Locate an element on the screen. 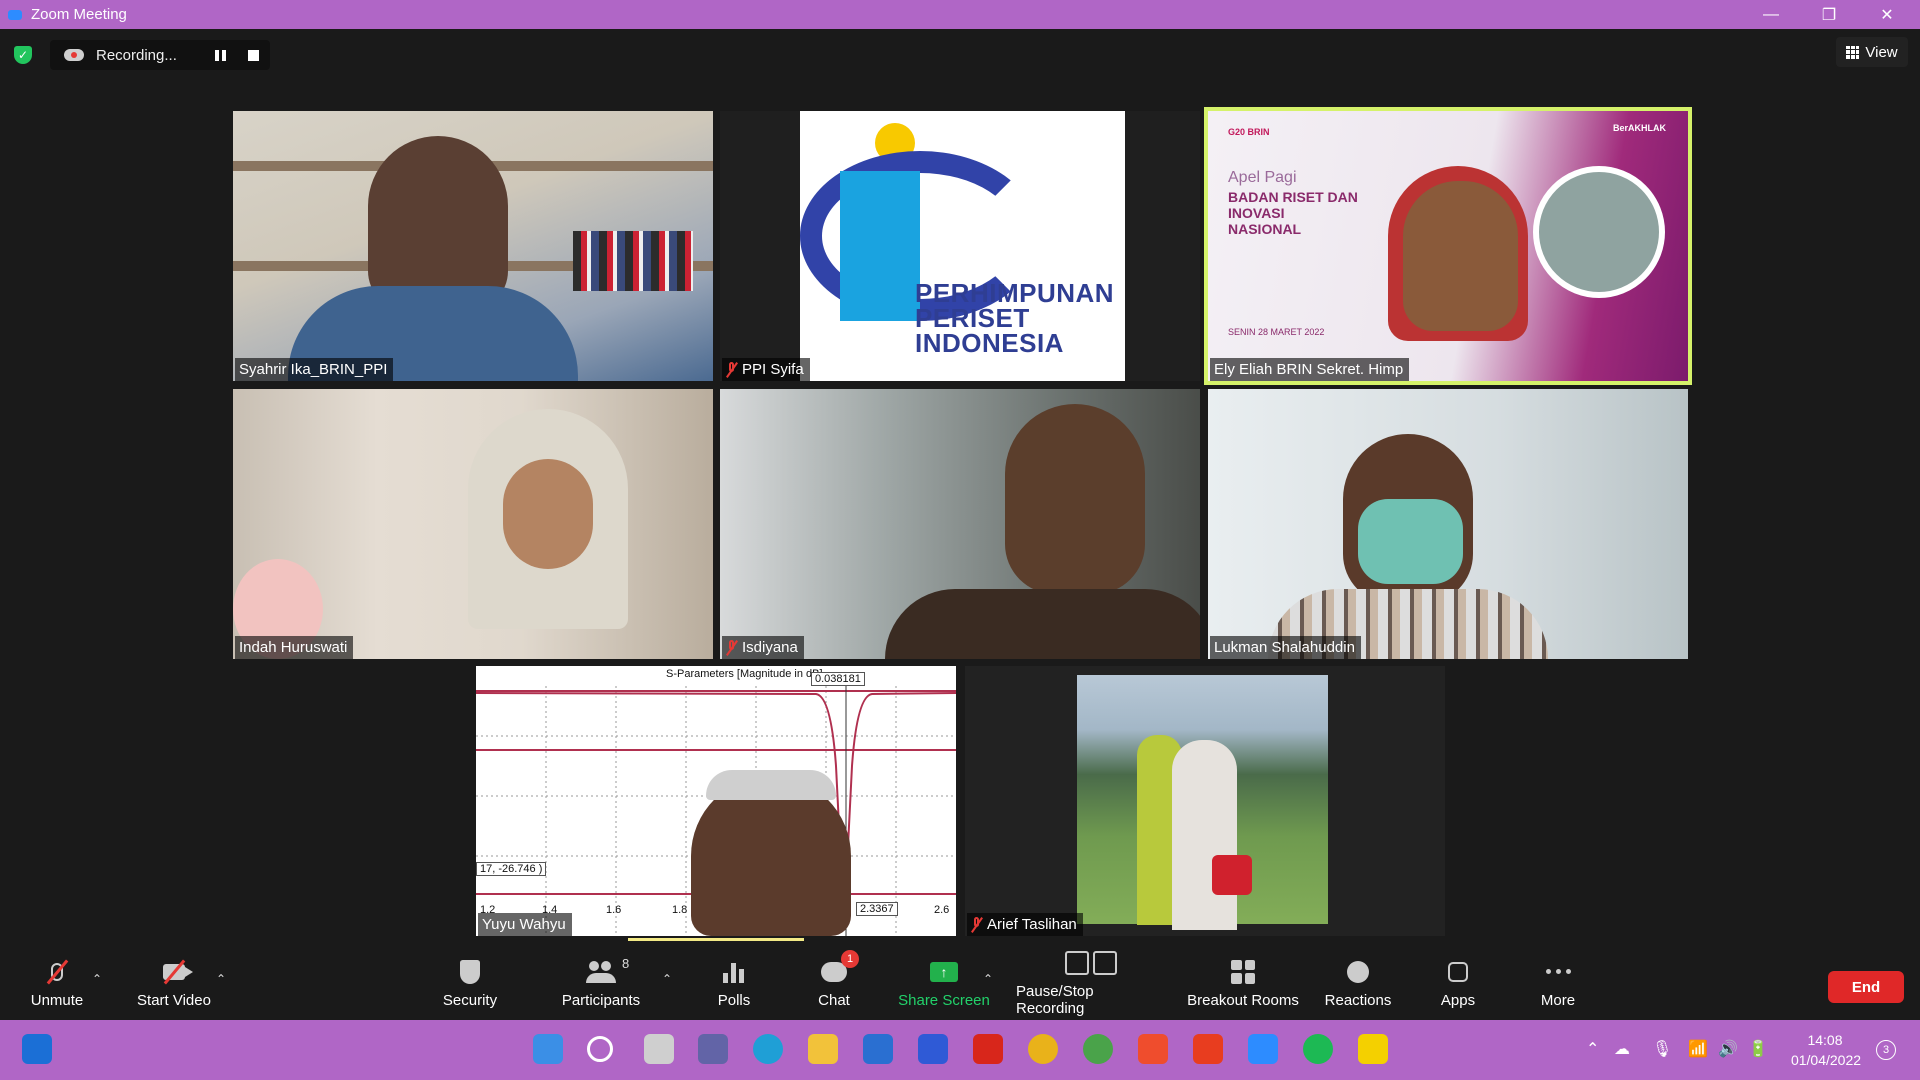 The height and width of the screenshot is (1080, 1920). video-tile-lukman: Lukman Shalahuddin is located at coordinates (1448, 524).